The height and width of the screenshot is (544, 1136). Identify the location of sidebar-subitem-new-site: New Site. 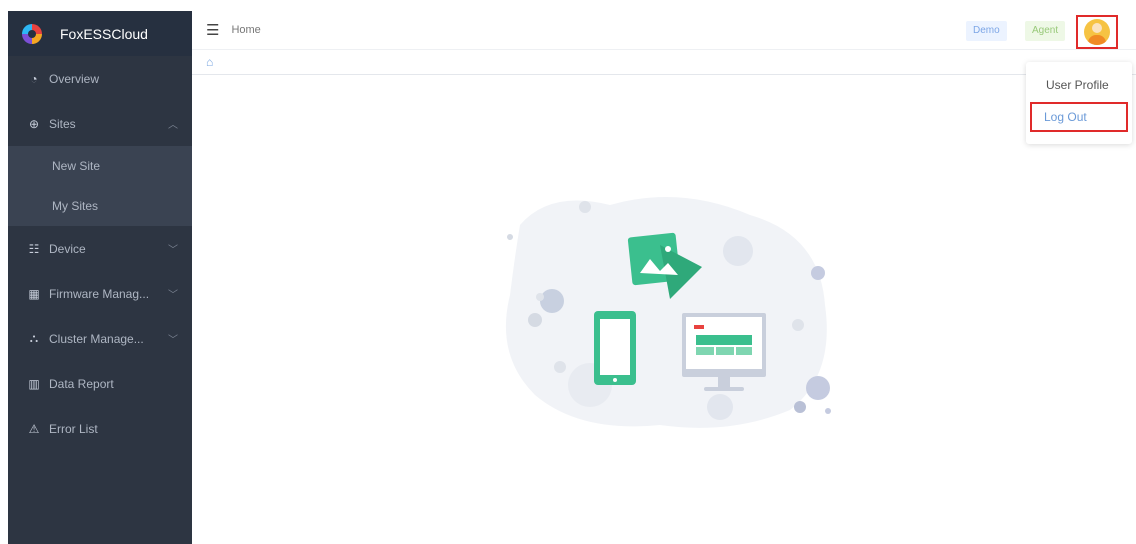
(100, 166).